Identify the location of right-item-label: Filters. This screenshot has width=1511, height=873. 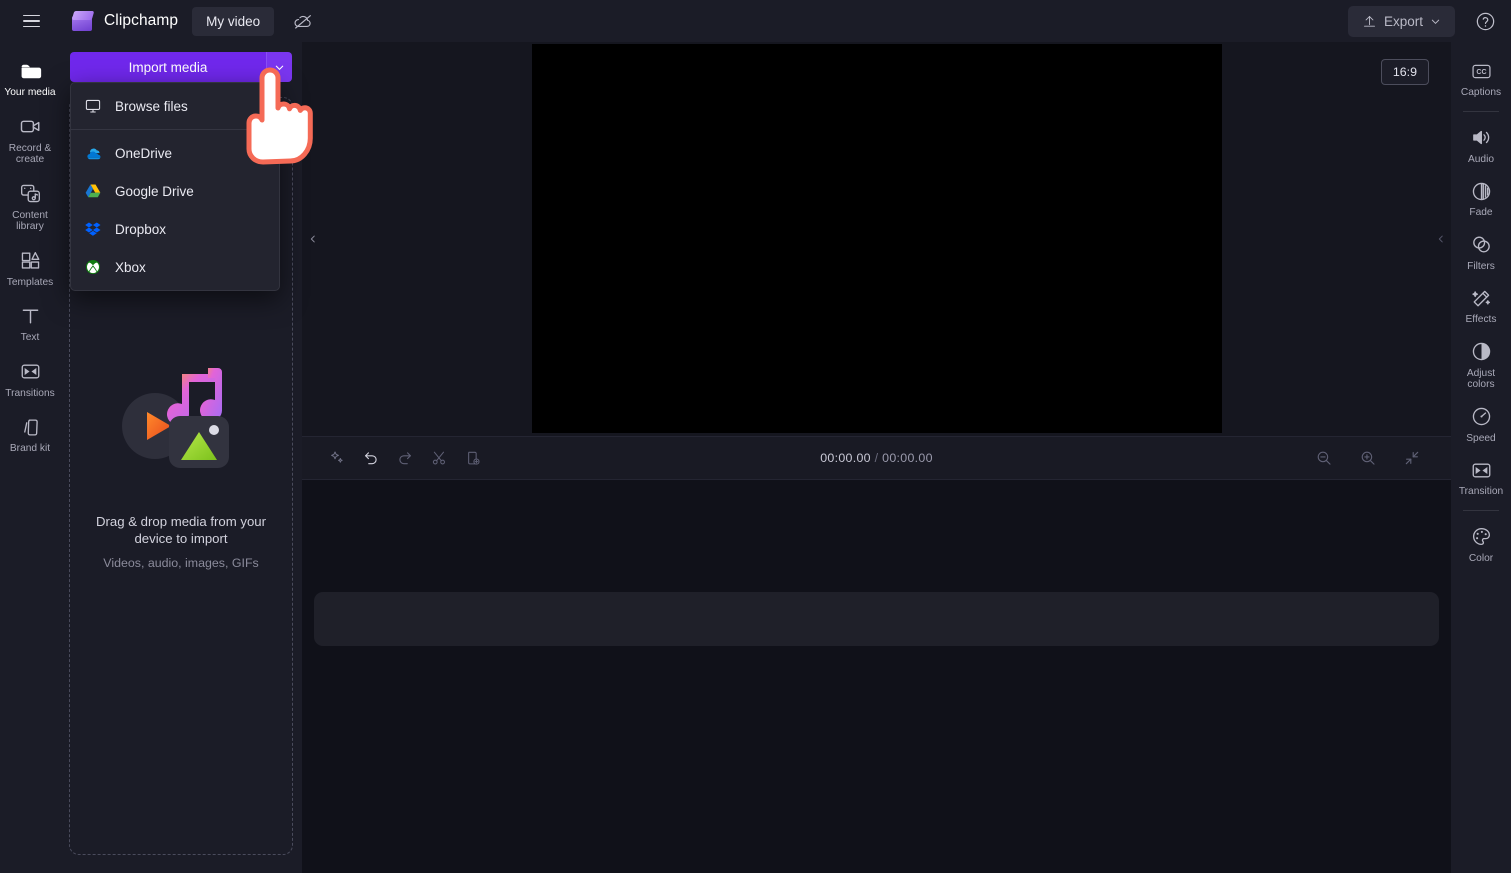
(1481, 266).